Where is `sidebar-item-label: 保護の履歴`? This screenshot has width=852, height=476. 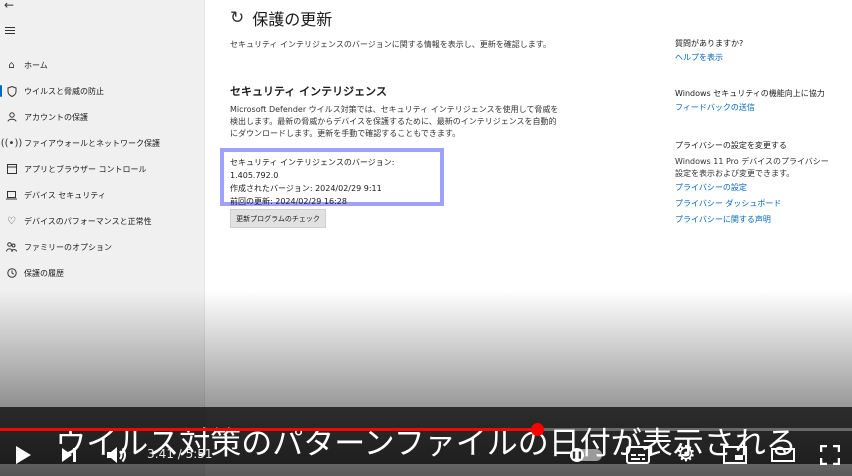
sidebar-item-label: 保護の履歴 is located at coordinates (44, 273).